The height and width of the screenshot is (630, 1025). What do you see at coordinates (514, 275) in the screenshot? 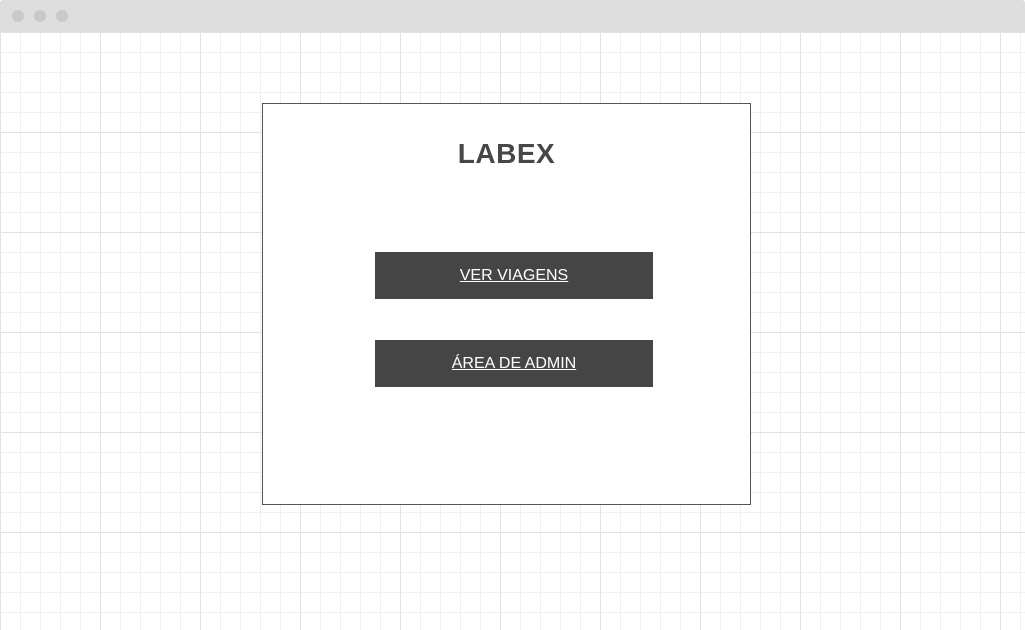
I see `view-trips-button: VER VIAGENS` at bounding box center [514, 275].